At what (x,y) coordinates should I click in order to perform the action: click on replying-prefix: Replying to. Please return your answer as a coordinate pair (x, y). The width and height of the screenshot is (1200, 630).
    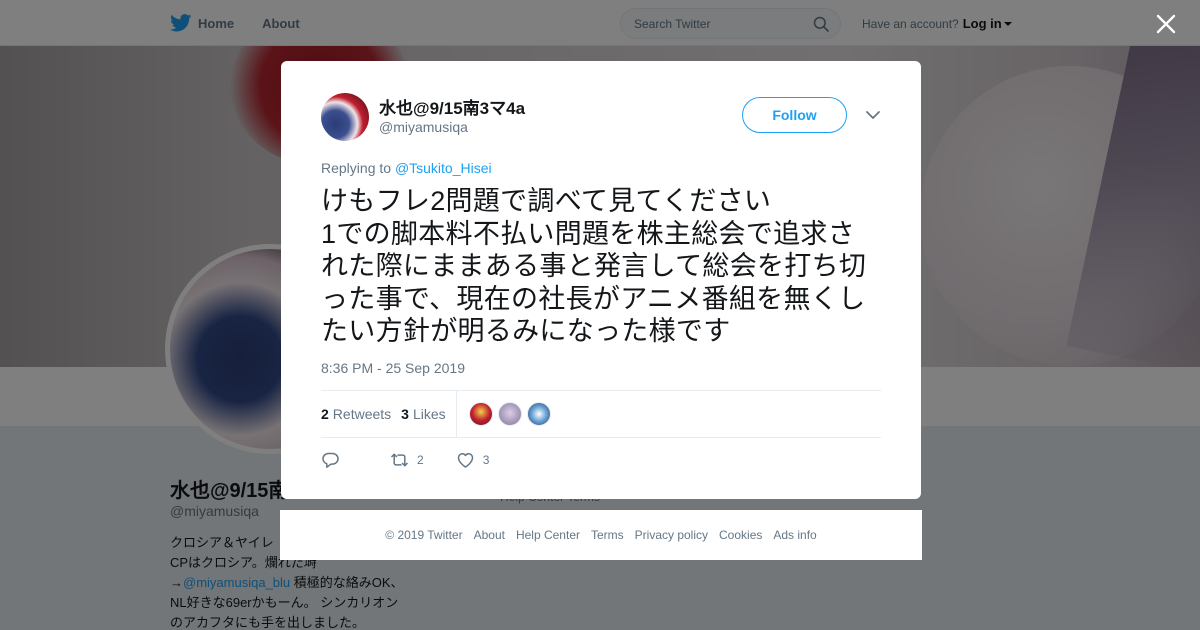
    Looking at the image, I should click on (356, 168).